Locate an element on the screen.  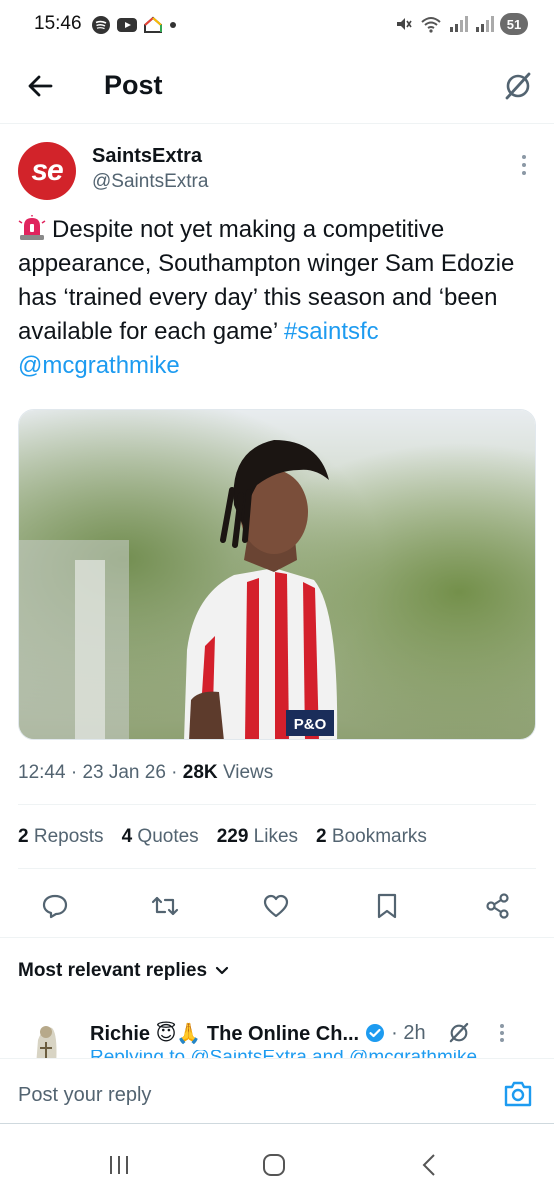
engagement-stats: 2 Reposts 4 Quotes 229 Likes 2 Bookmarks is located at coordinates (222, 837).